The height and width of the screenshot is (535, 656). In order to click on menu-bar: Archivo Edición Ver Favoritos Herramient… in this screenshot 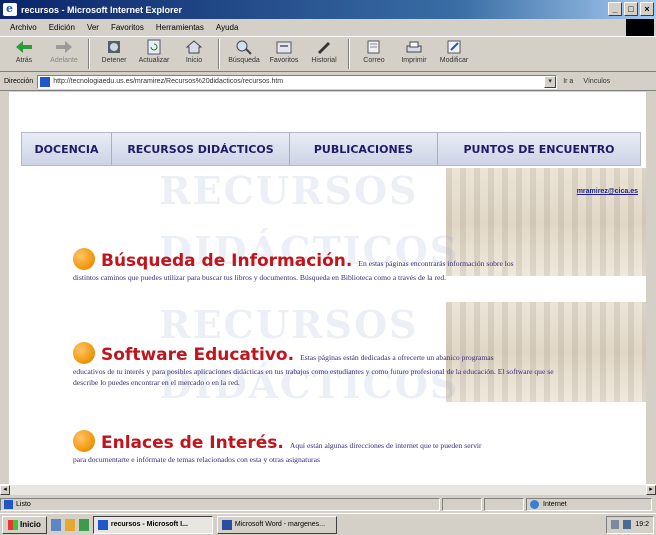, I will do `click(328, 27)`.